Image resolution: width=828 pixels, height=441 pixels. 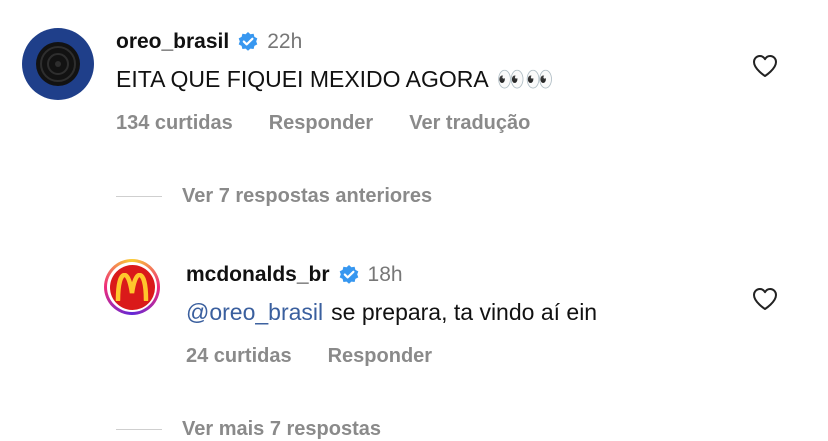 I want to click on eyes-emoji-icon: 👀👀, so click(x=525, y=79).